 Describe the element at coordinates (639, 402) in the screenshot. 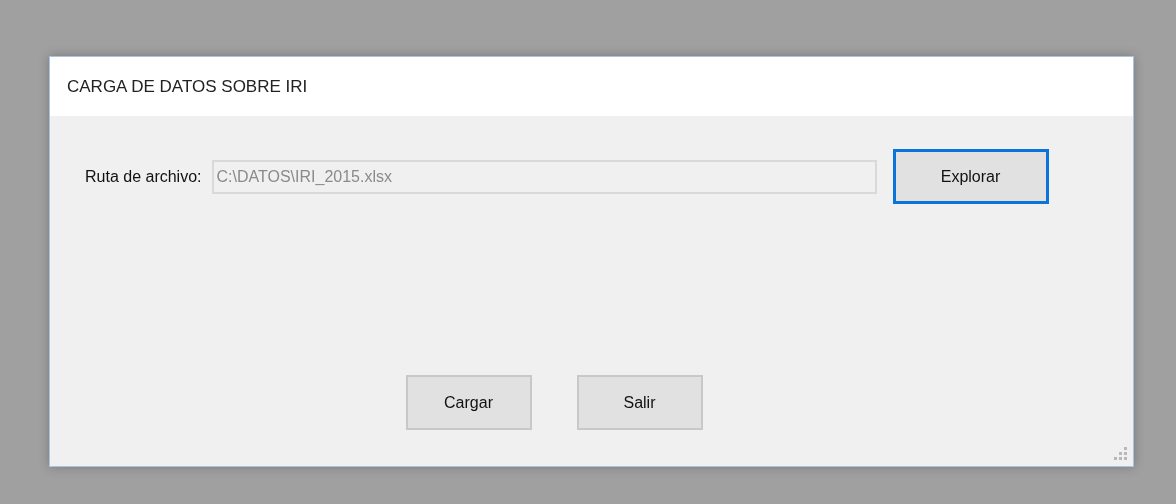

I see `dialog-button: Salir` at that location.